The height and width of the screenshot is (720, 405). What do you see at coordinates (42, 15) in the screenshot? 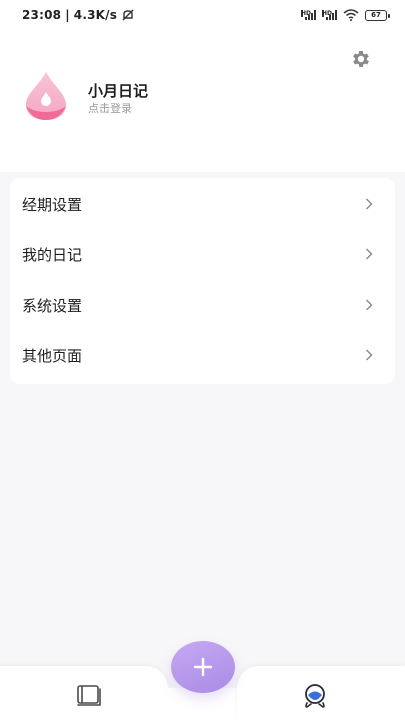
I see `status-time: 23:08` at bounding box center [42, 15].